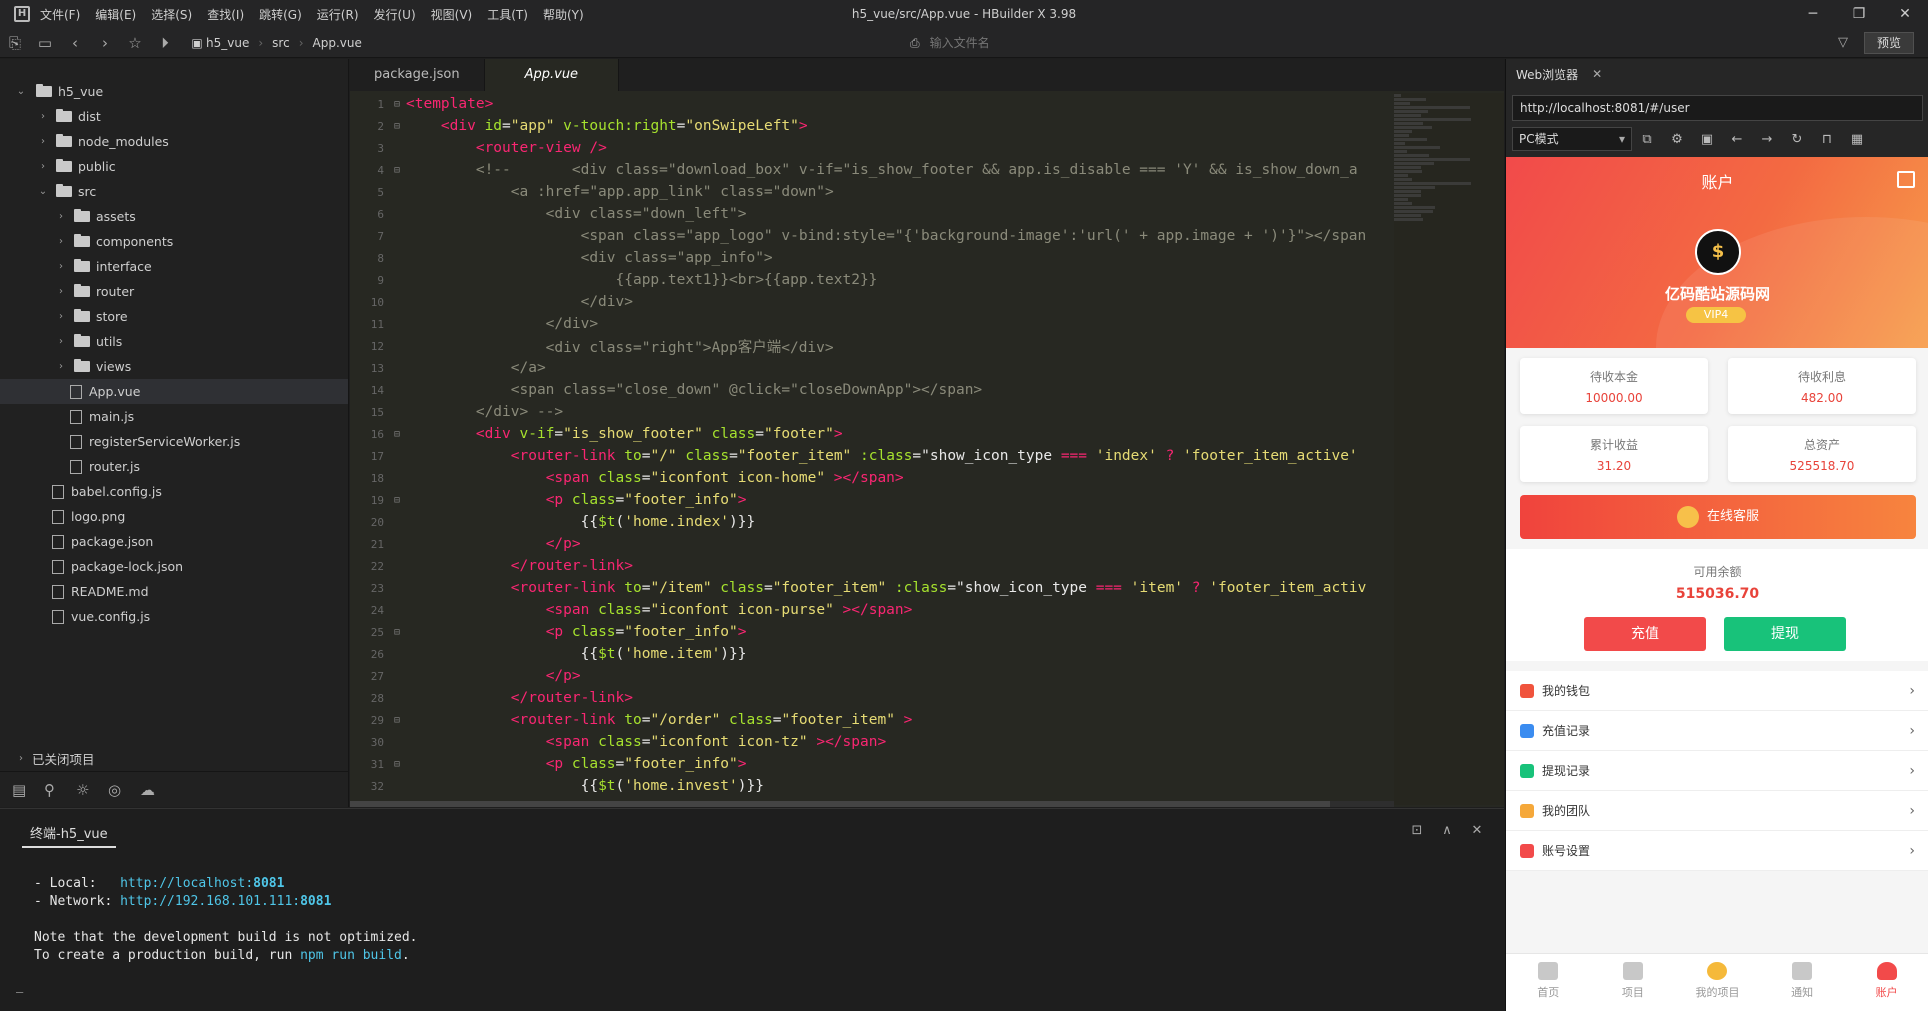 The width and height of the screenshot is (1928, 1011). I want to click on run-icon: ⏵, so click(165, 43).